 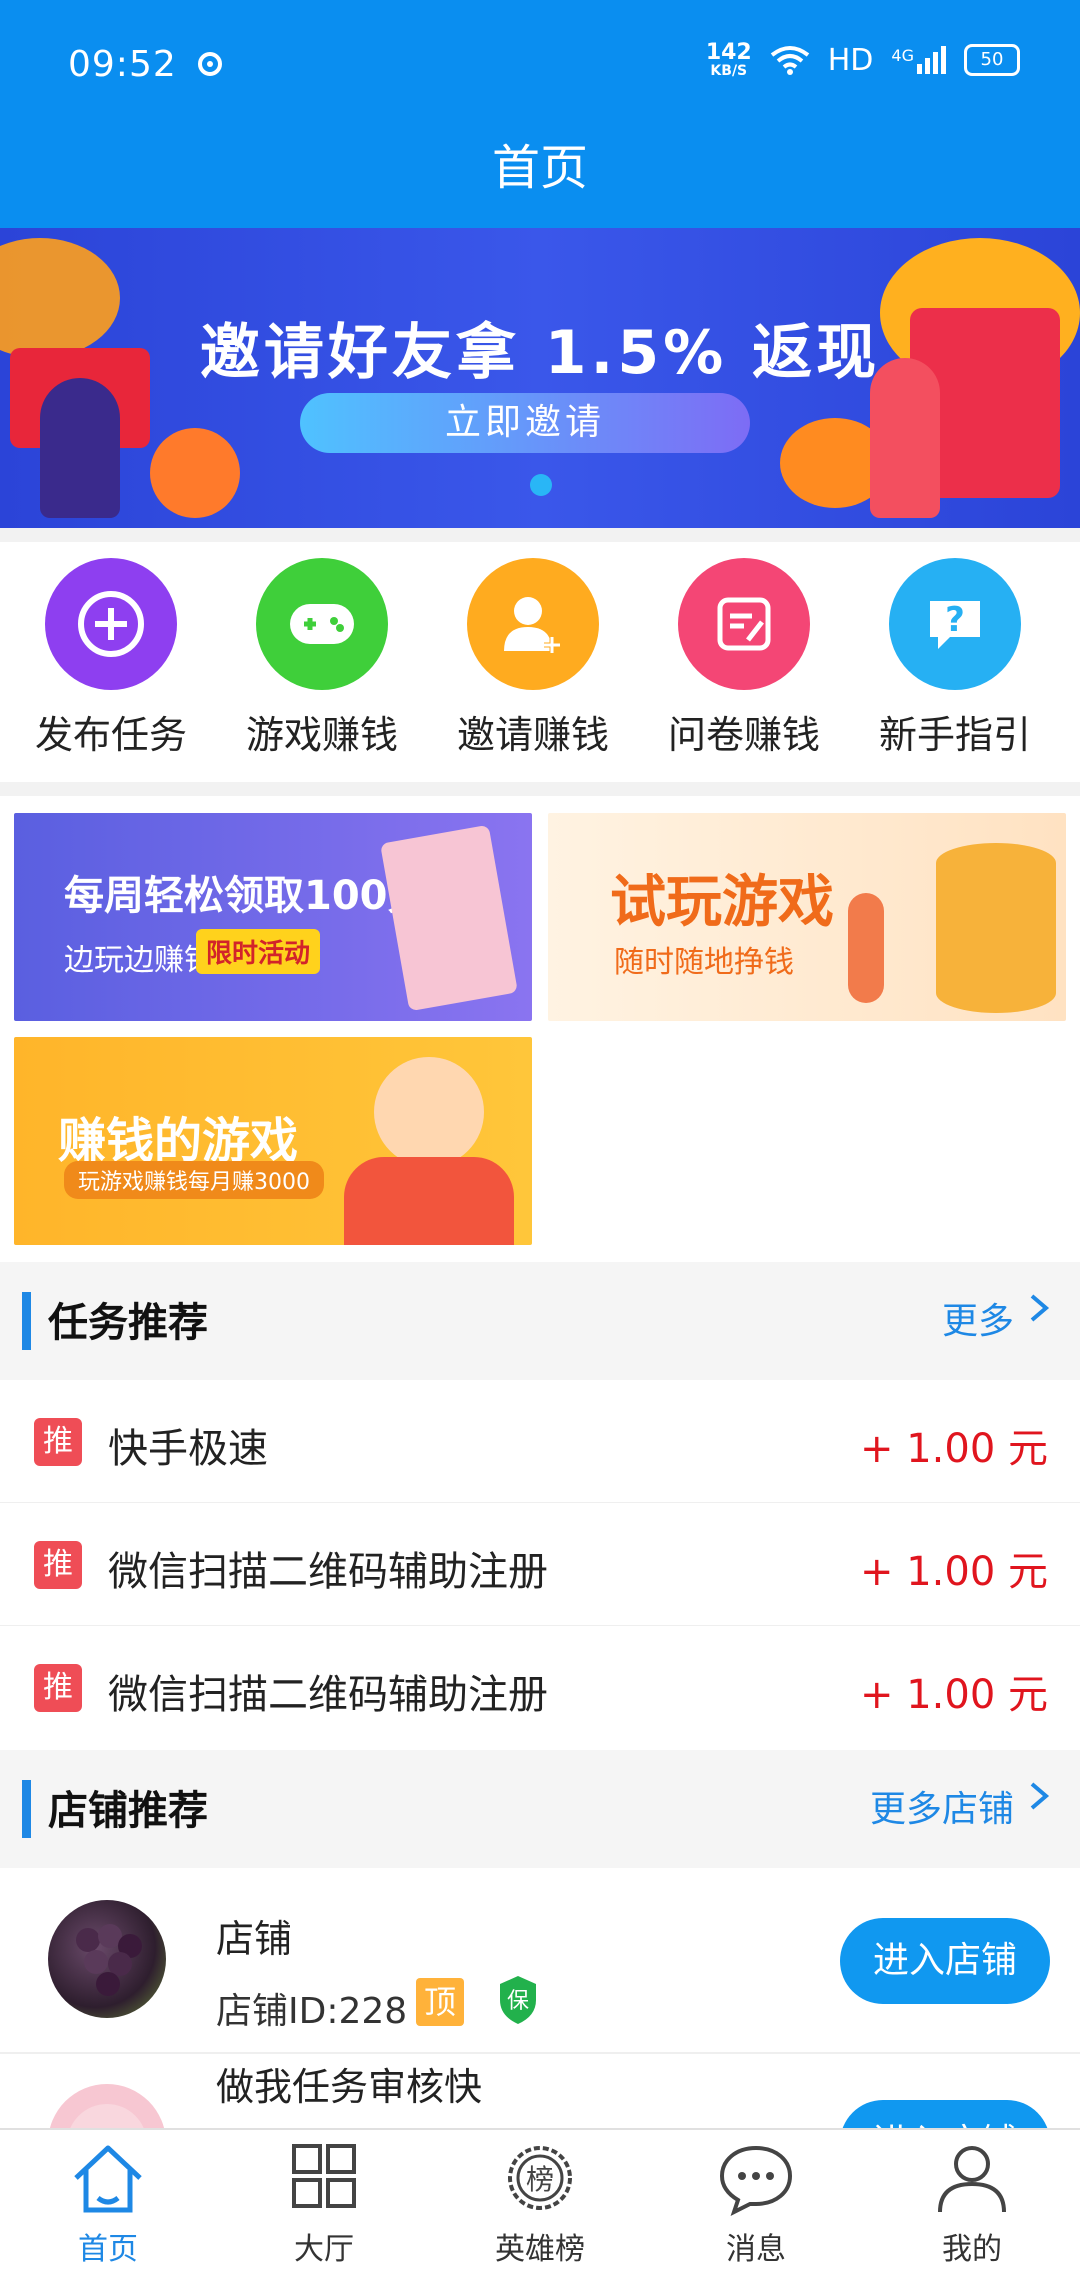 I want to click on quick-action-label: 新手指引, so click(x=954, y=735).